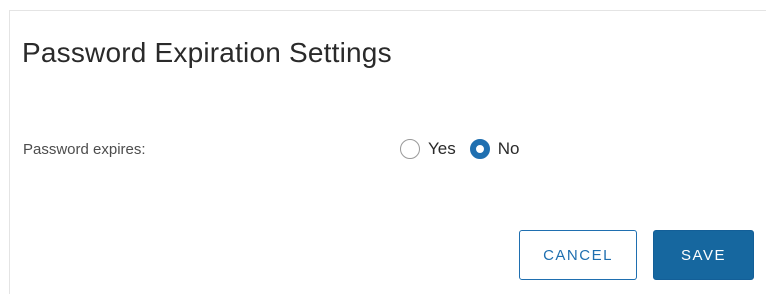 The width and height of the screenshot is (766, 294). Describe the element at coordinates (494, 149) in the screenshot. I see `radio-option-no: No` at that location.